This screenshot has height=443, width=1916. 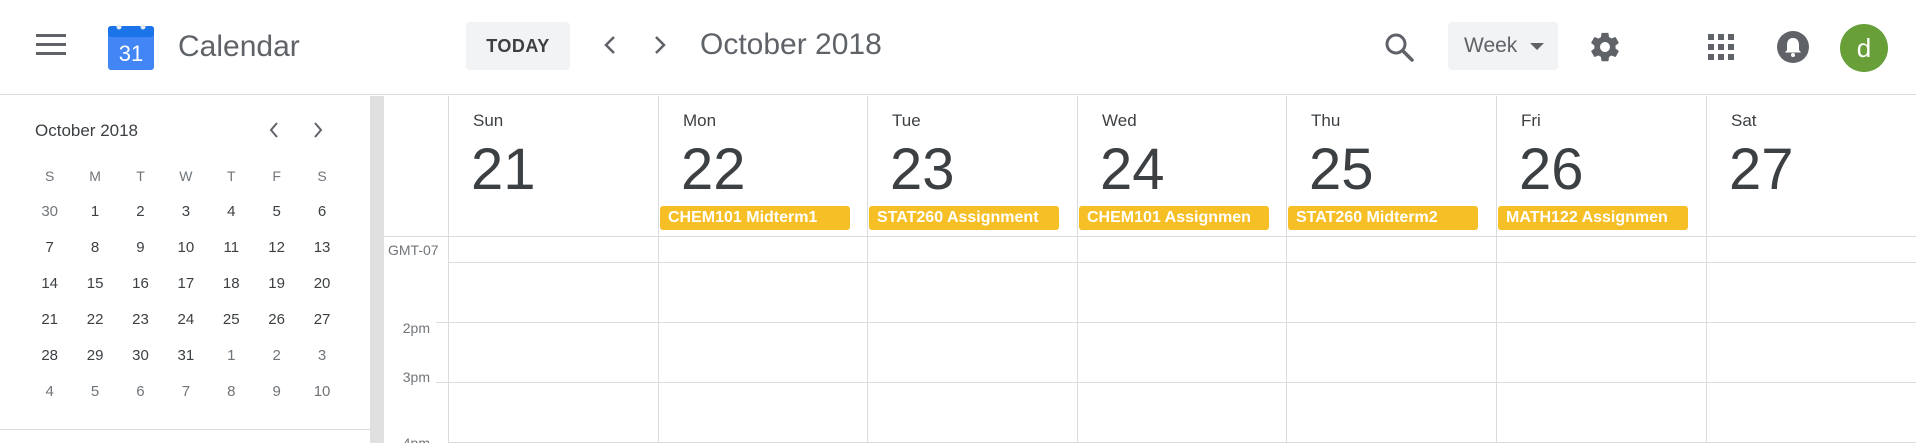 I want to click on mini-day: 17, so click(x=185, y=284).